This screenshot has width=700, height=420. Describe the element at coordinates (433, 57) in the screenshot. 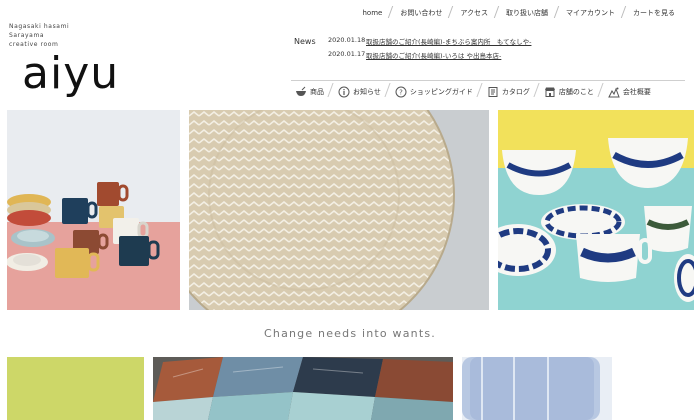

I see `news-link: 取扱店舗のご紹介(長崎編)-いろは や出島本店-` at that location.